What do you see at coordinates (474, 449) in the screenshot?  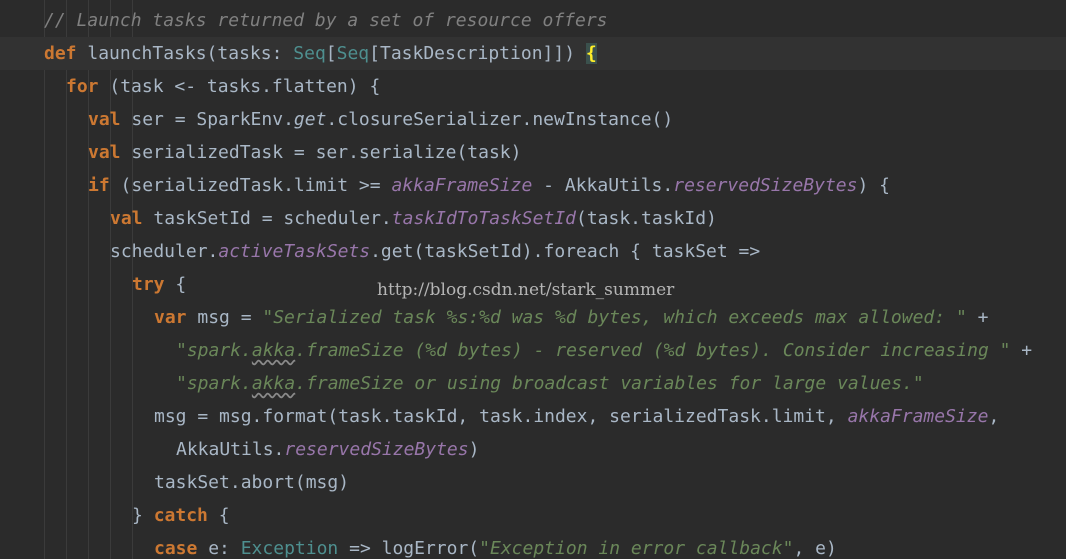 I see `code-token: )` at bounding box center [474, 449].